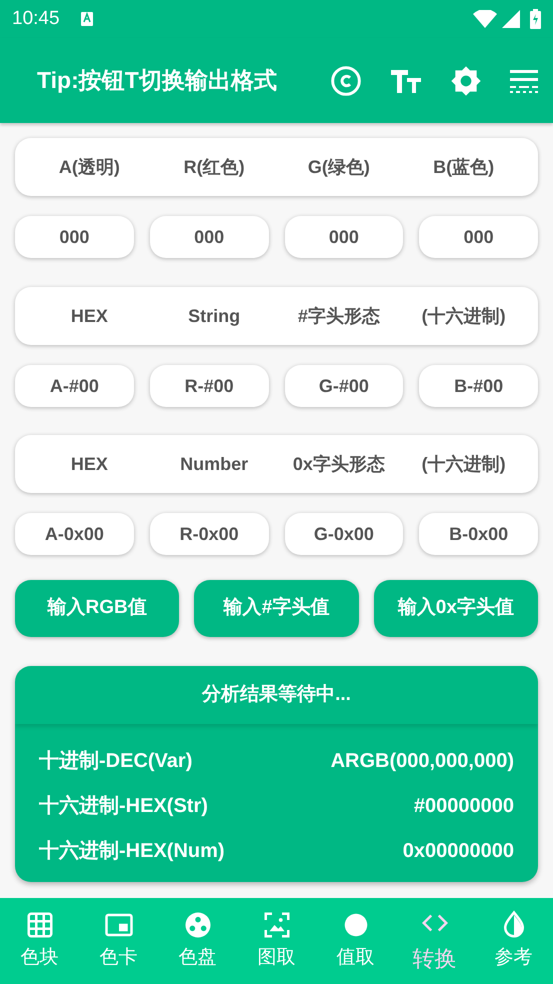 Image resolution: width=553 pixels, height=984 pixels. I want to click on palette-icon, so click(197, 925).